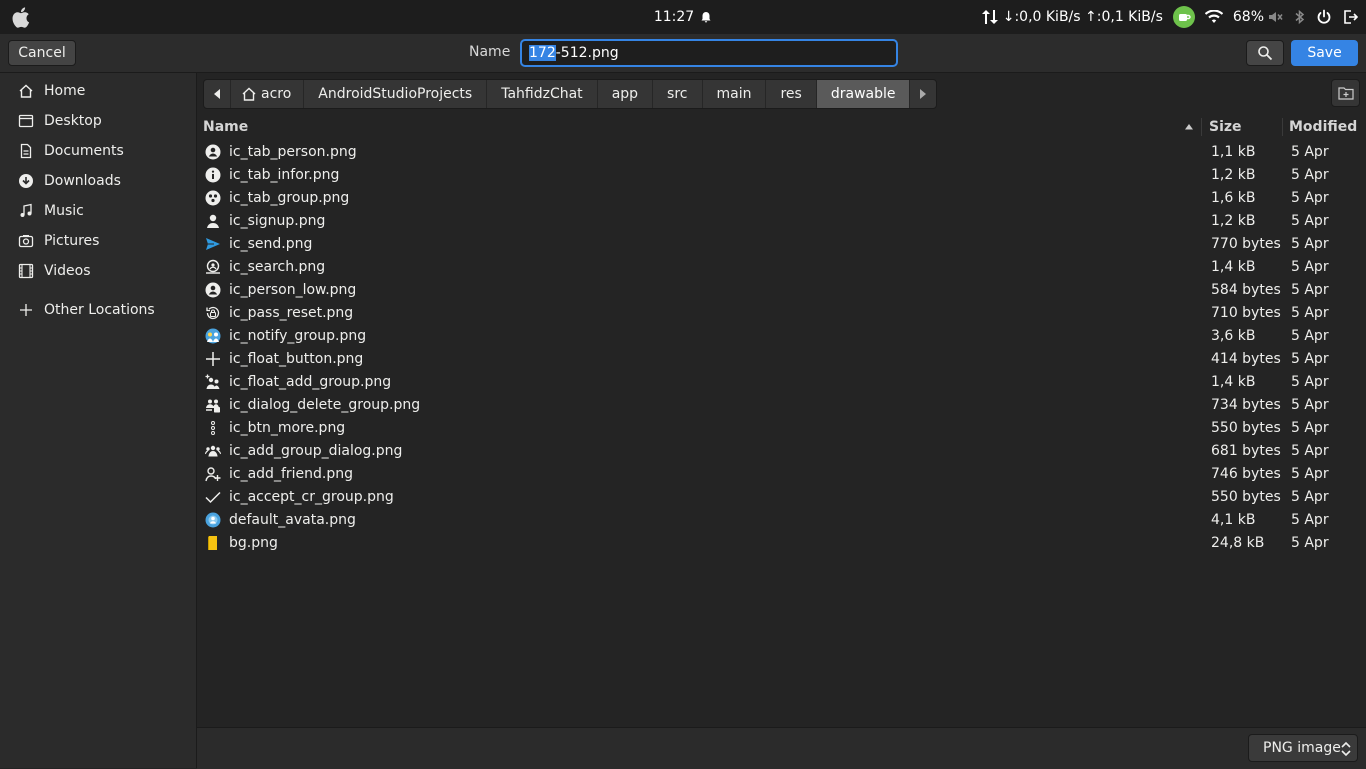 Image resolution: width=1366 pixels, height=769 pixels. I want to click on filename-rest-text: -512.png, so click(587, 53).